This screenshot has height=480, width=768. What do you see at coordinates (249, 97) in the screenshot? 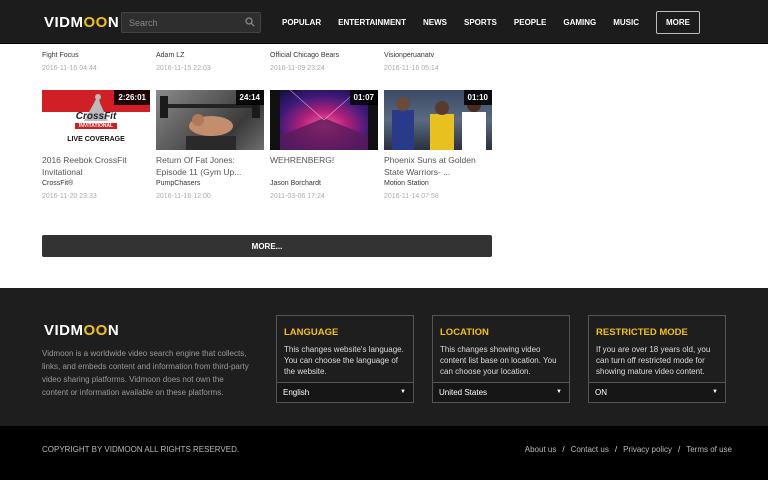
I see `video-duration: 24:14` at bounding box center [249, 97].